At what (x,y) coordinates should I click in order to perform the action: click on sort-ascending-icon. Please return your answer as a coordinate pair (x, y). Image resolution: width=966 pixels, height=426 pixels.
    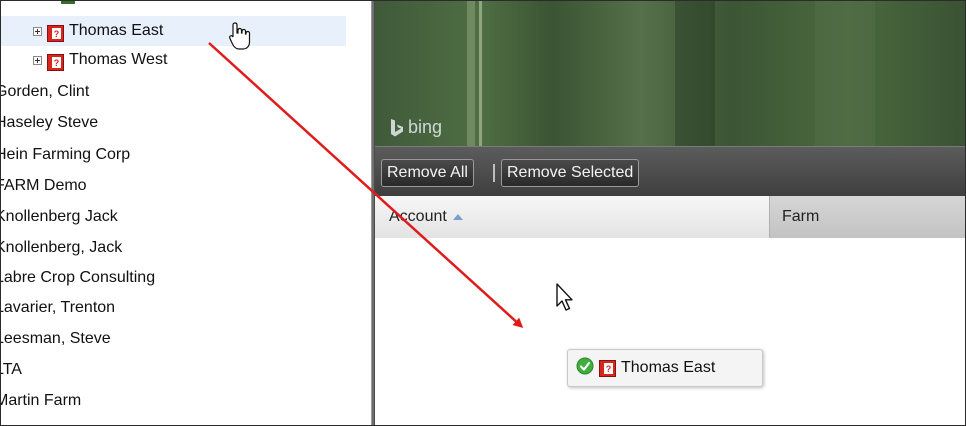
    Looking at the image, I should click on (457, 216).